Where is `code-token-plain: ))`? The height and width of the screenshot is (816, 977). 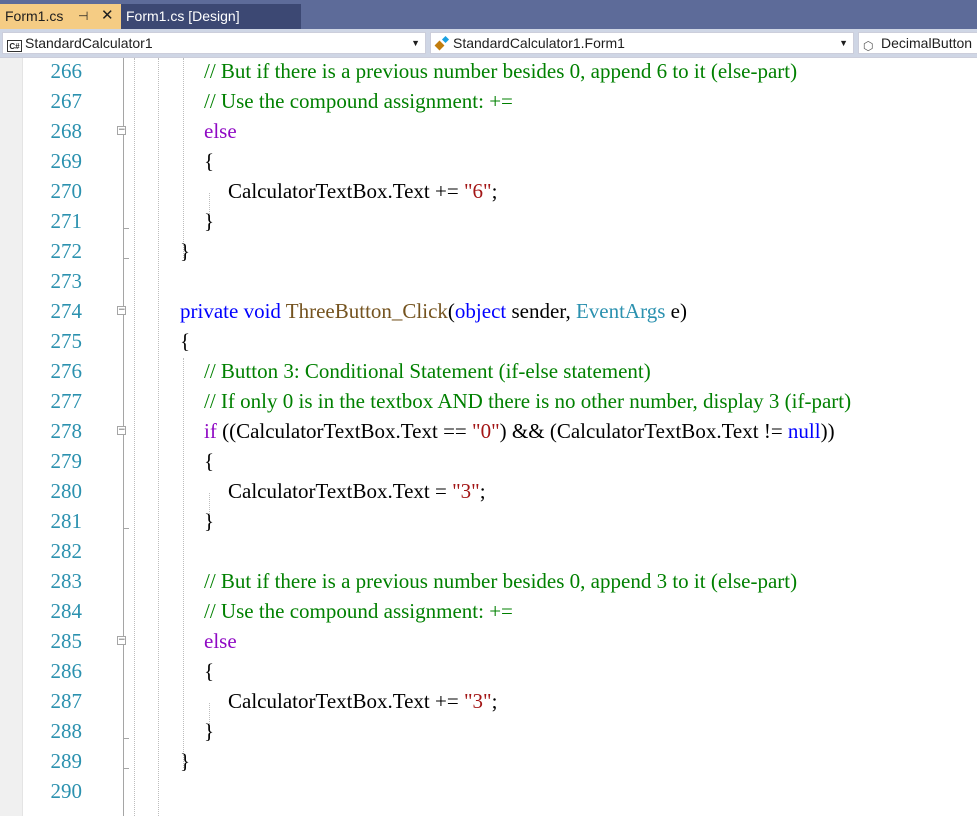 code-token-plain: )) is located at coordinates (827, 431).